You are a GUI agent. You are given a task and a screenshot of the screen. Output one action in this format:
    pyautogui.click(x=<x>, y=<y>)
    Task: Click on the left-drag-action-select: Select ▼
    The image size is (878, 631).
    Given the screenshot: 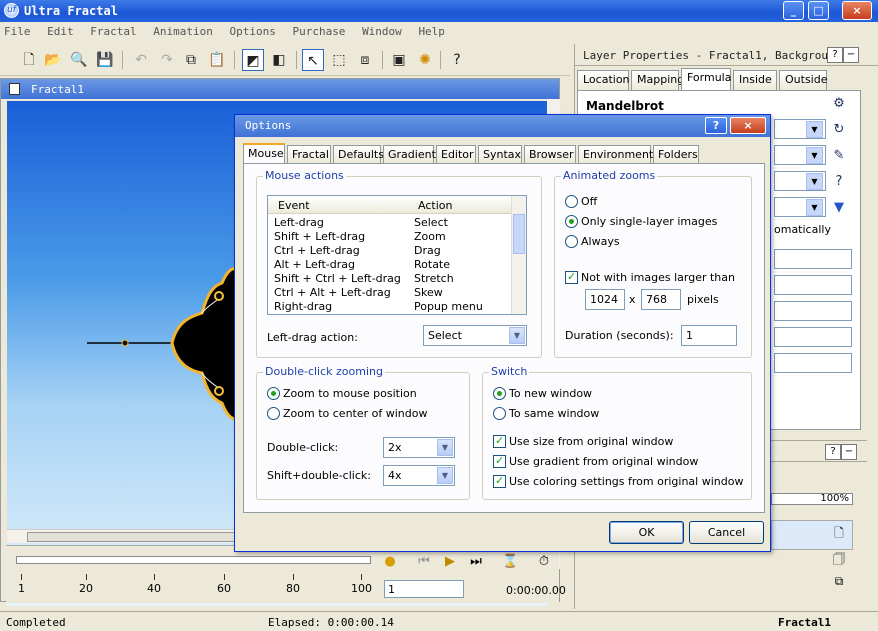 What is the action you would take?
    pyautogui.click(x=475, y=335)
    